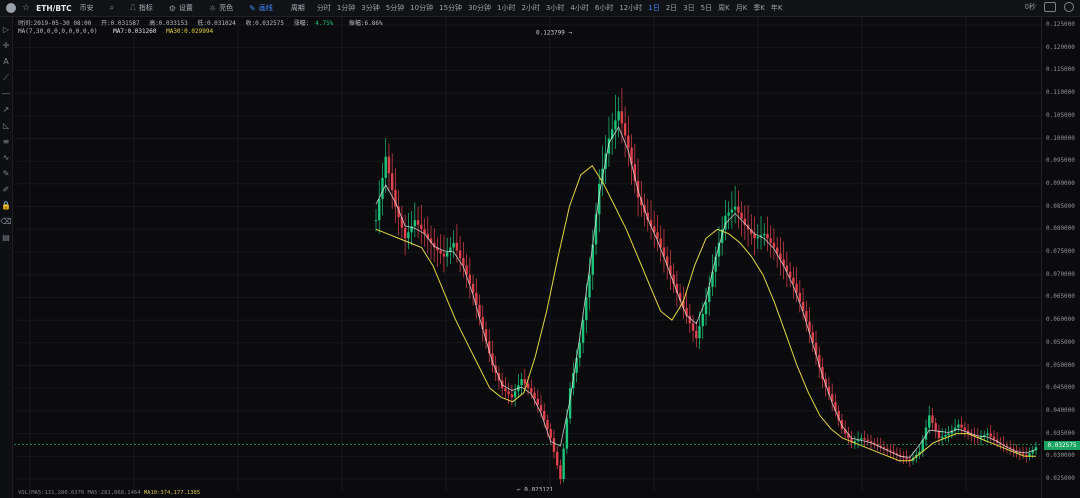 Image resolution: width=1080 pixels, height=498 pixels. I want to click on avatar, so click(11, 8).